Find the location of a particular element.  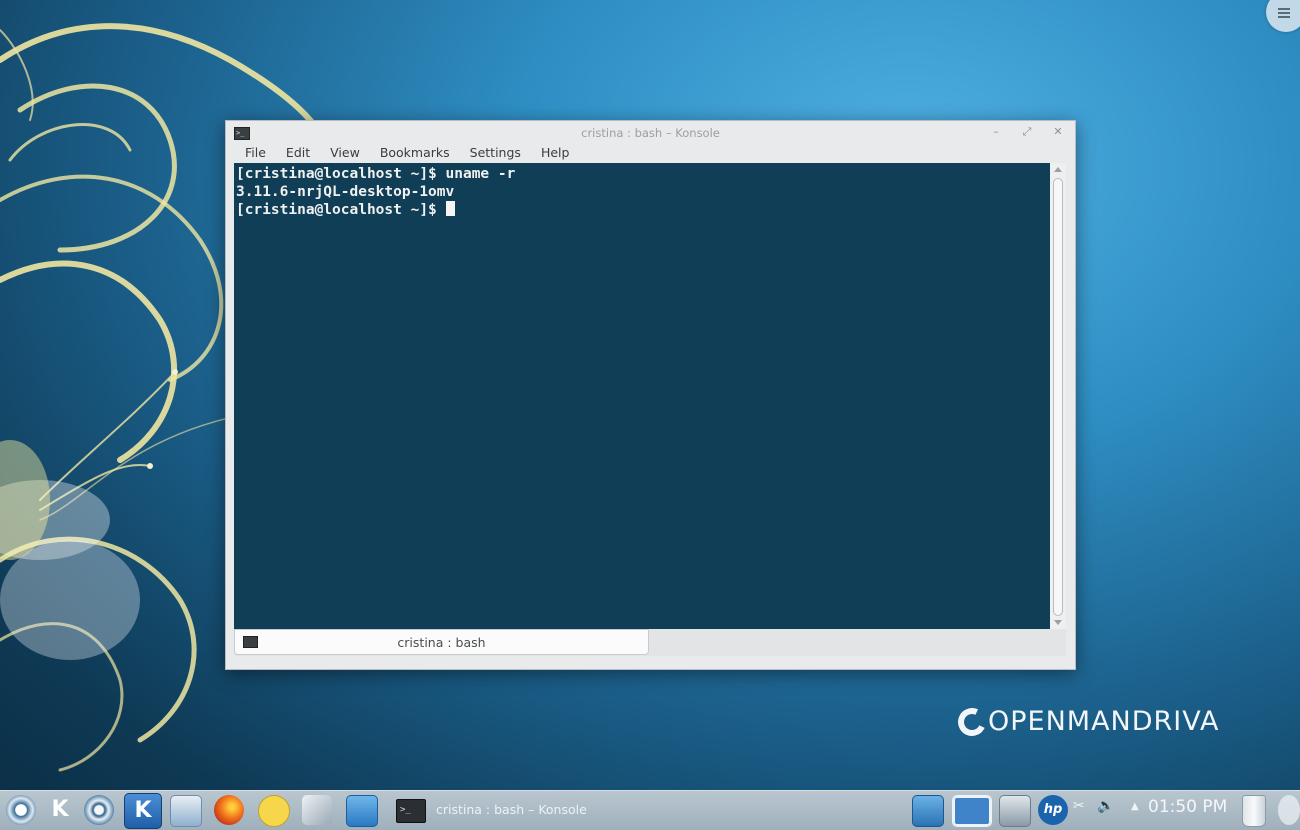

taskbar-task-konsole: >_ cristina : bash – Konsole is located at coordinates (491, 810).